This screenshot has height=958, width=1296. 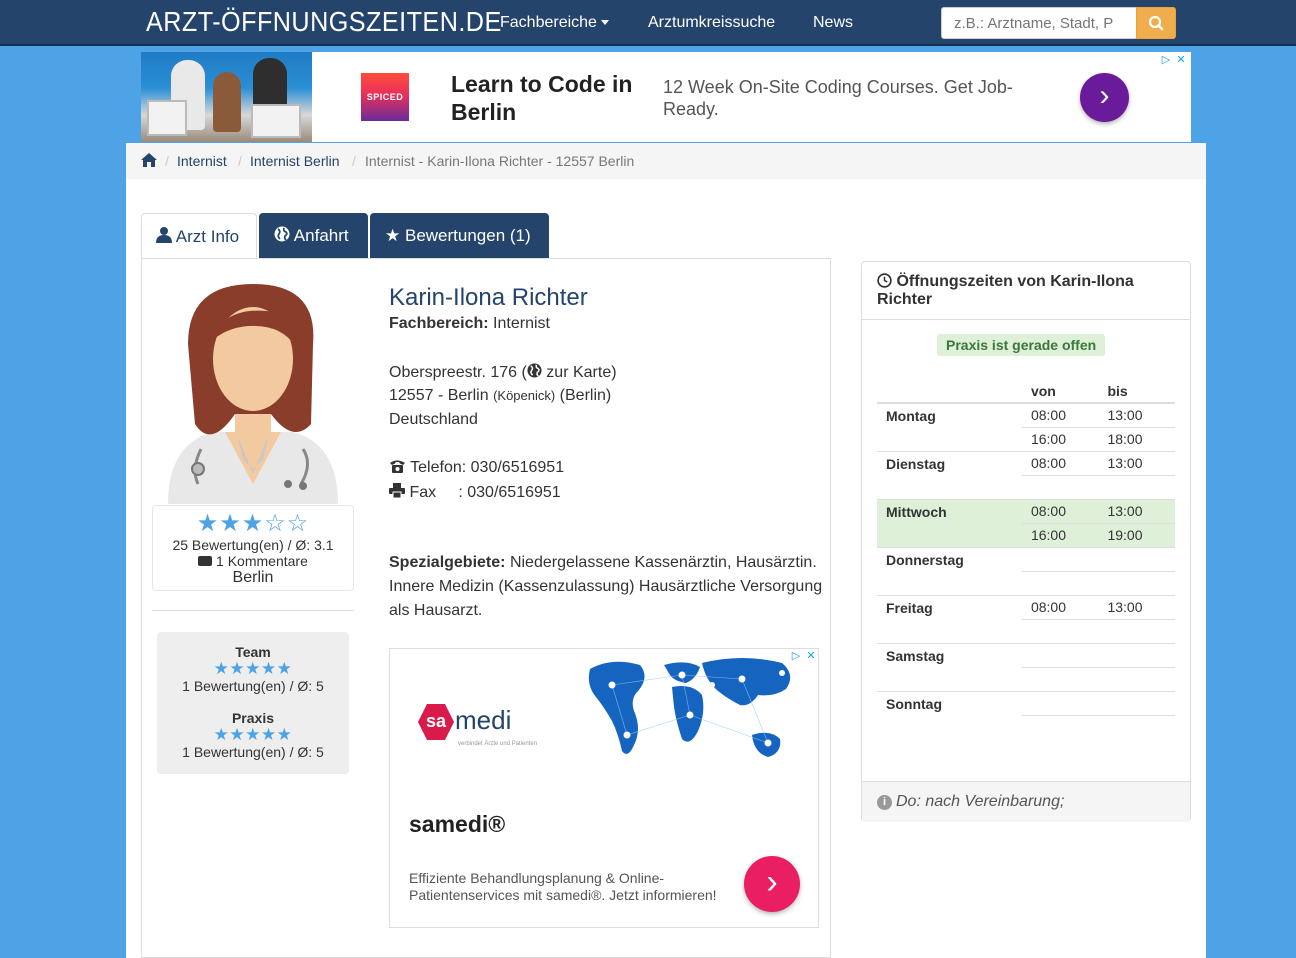 What do you see at coordinates (503, 372) in the screenshot?
I see `address-street: Oberspreestr. 176 ( zur Karte)` at bounding box center [503, 372].